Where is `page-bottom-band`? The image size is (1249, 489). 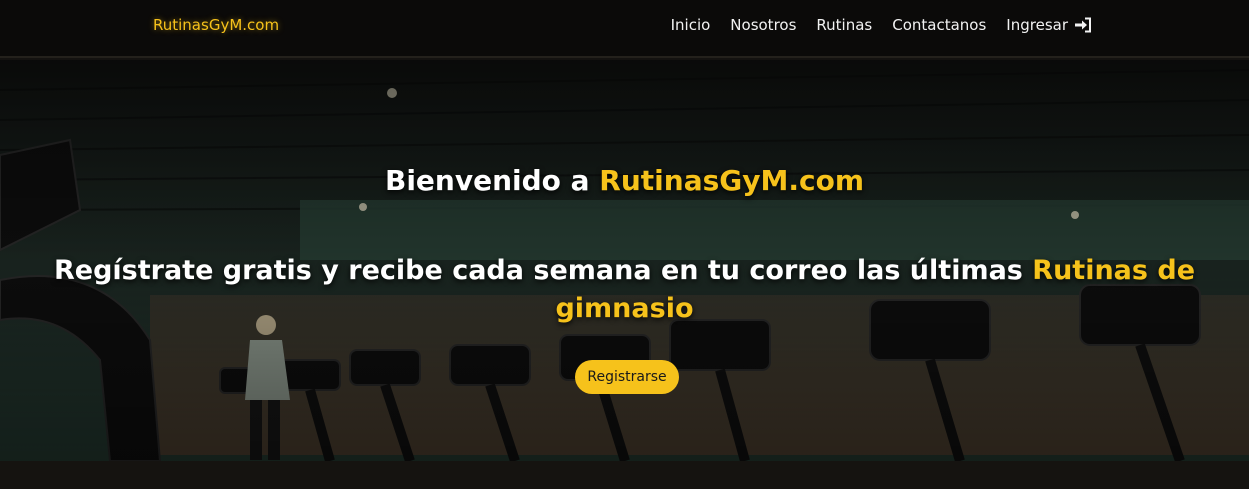
page-bottom-band is located at coordinates (624, 475).